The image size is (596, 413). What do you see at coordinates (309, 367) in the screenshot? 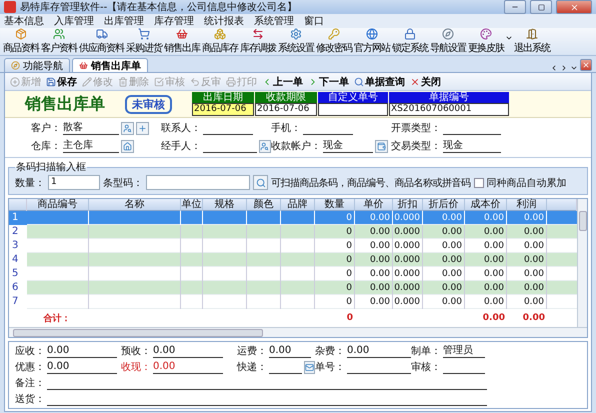
I see `mail-button` at bounding box center [309, 367].